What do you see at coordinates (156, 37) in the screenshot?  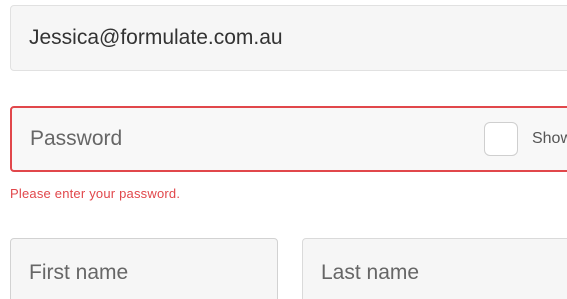 I see `email-value: Jessica@formulate.com.au` at bounding box center [156, 37].